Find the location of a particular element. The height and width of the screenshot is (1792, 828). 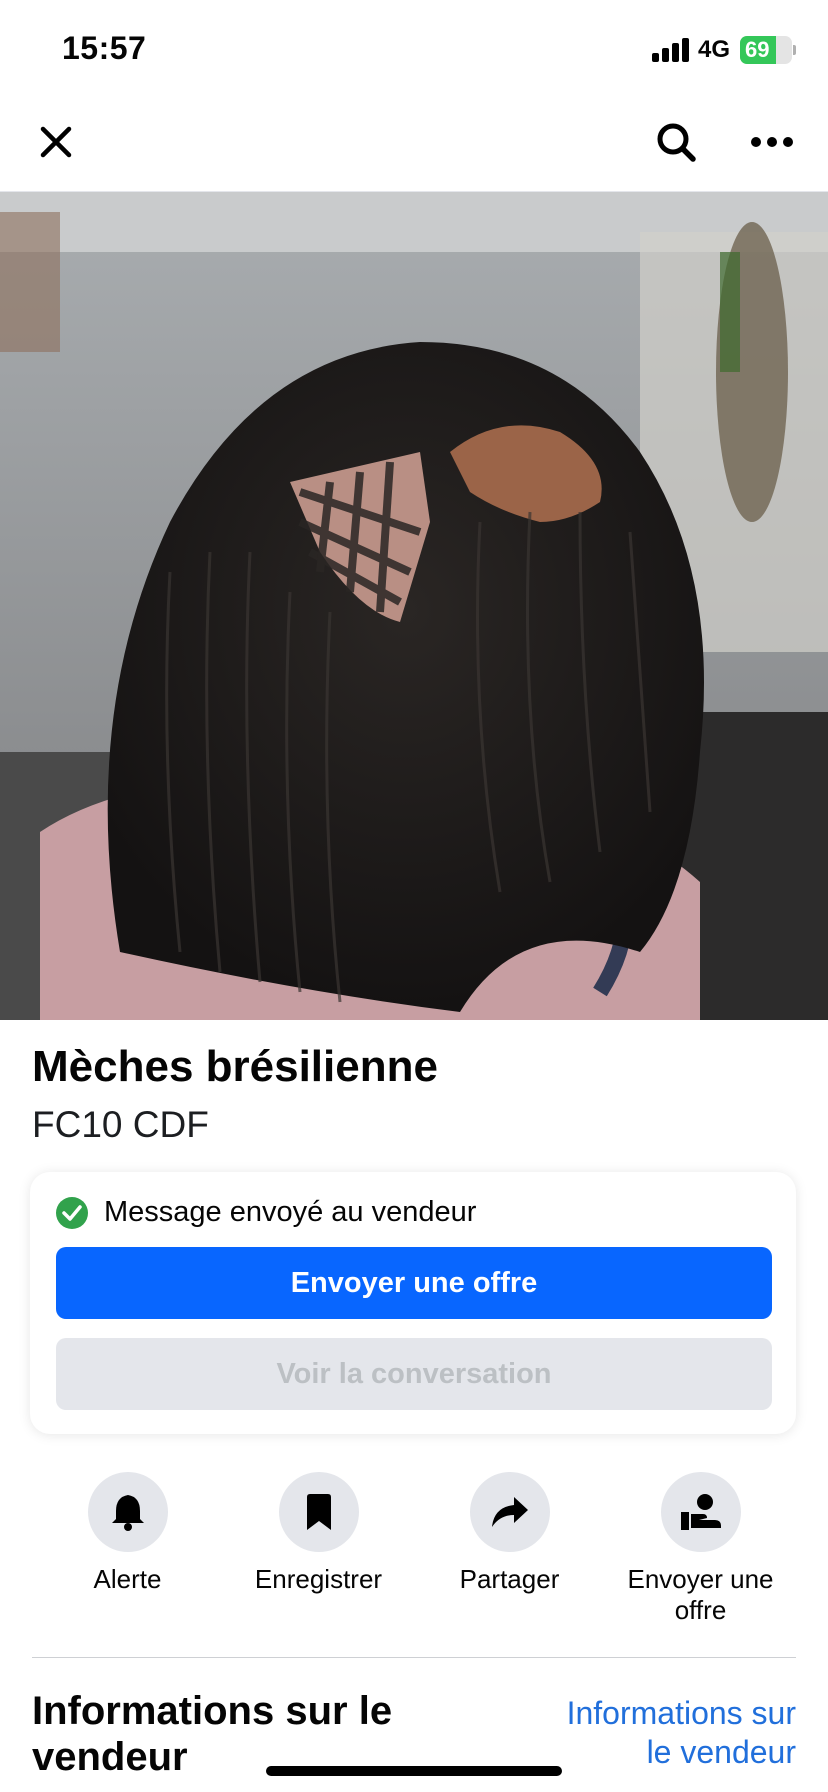

alert-button is located at coordinates (127, 1512).